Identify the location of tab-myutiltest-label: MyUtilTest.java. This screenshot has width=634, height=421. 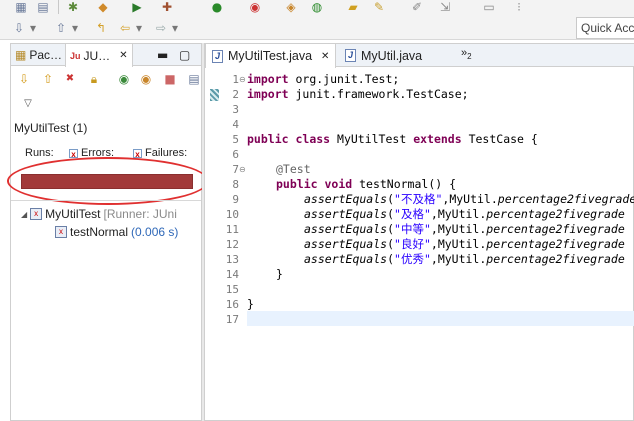
(270, 56).